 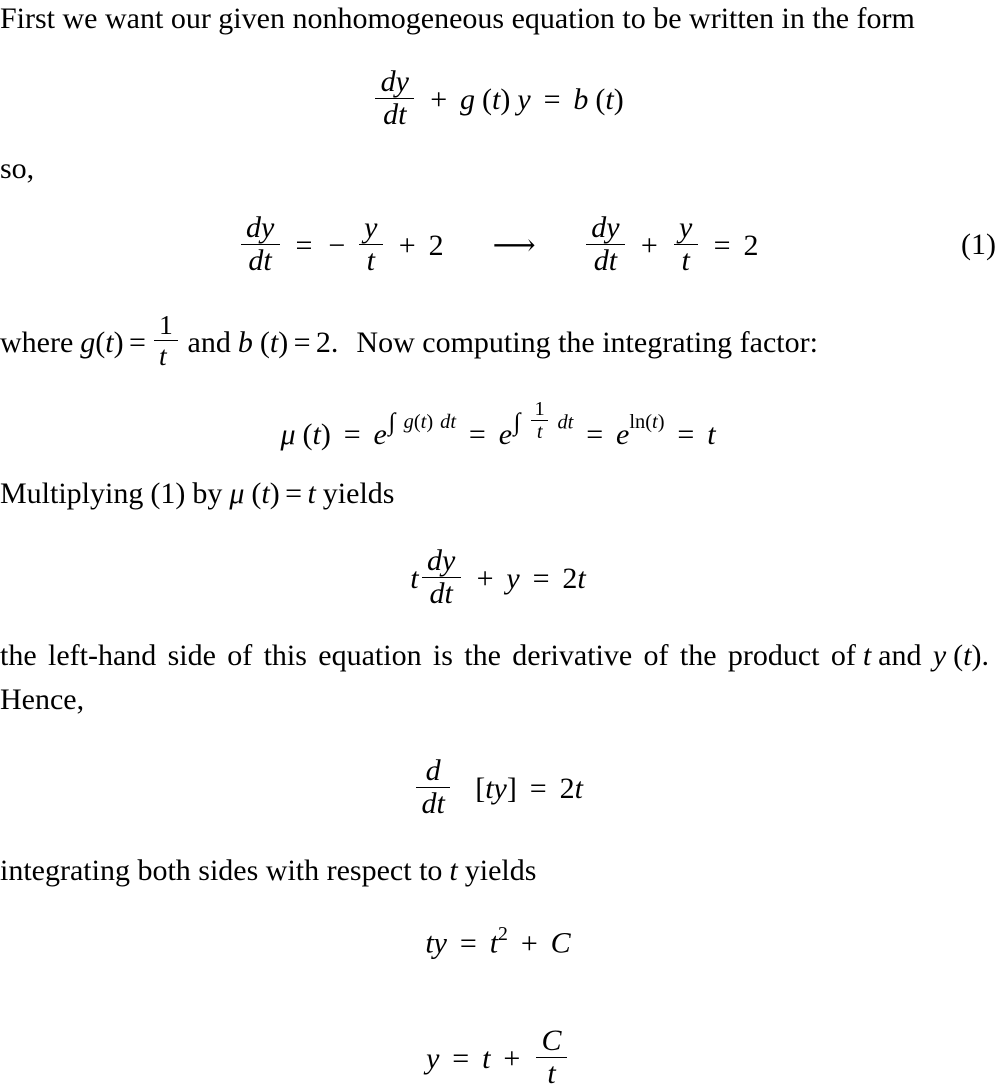 What do you see at coordinates (72, 493) in the screenshot?
I see `multiplying-prefix: Multiplying` at bounding box center [72, 493].